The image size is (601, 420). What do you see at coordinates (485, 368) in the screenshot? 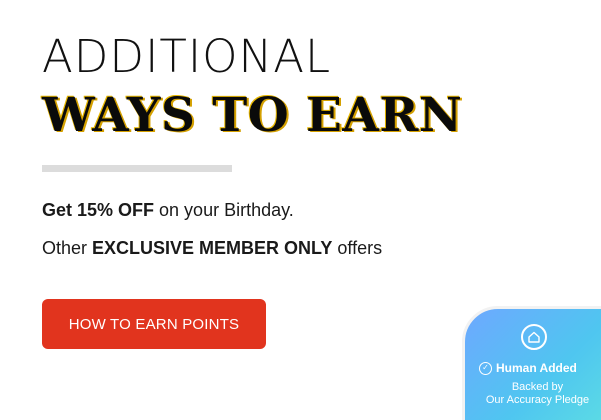
I see `check-circle-icon: ✓` at bounding box center [485, 368].